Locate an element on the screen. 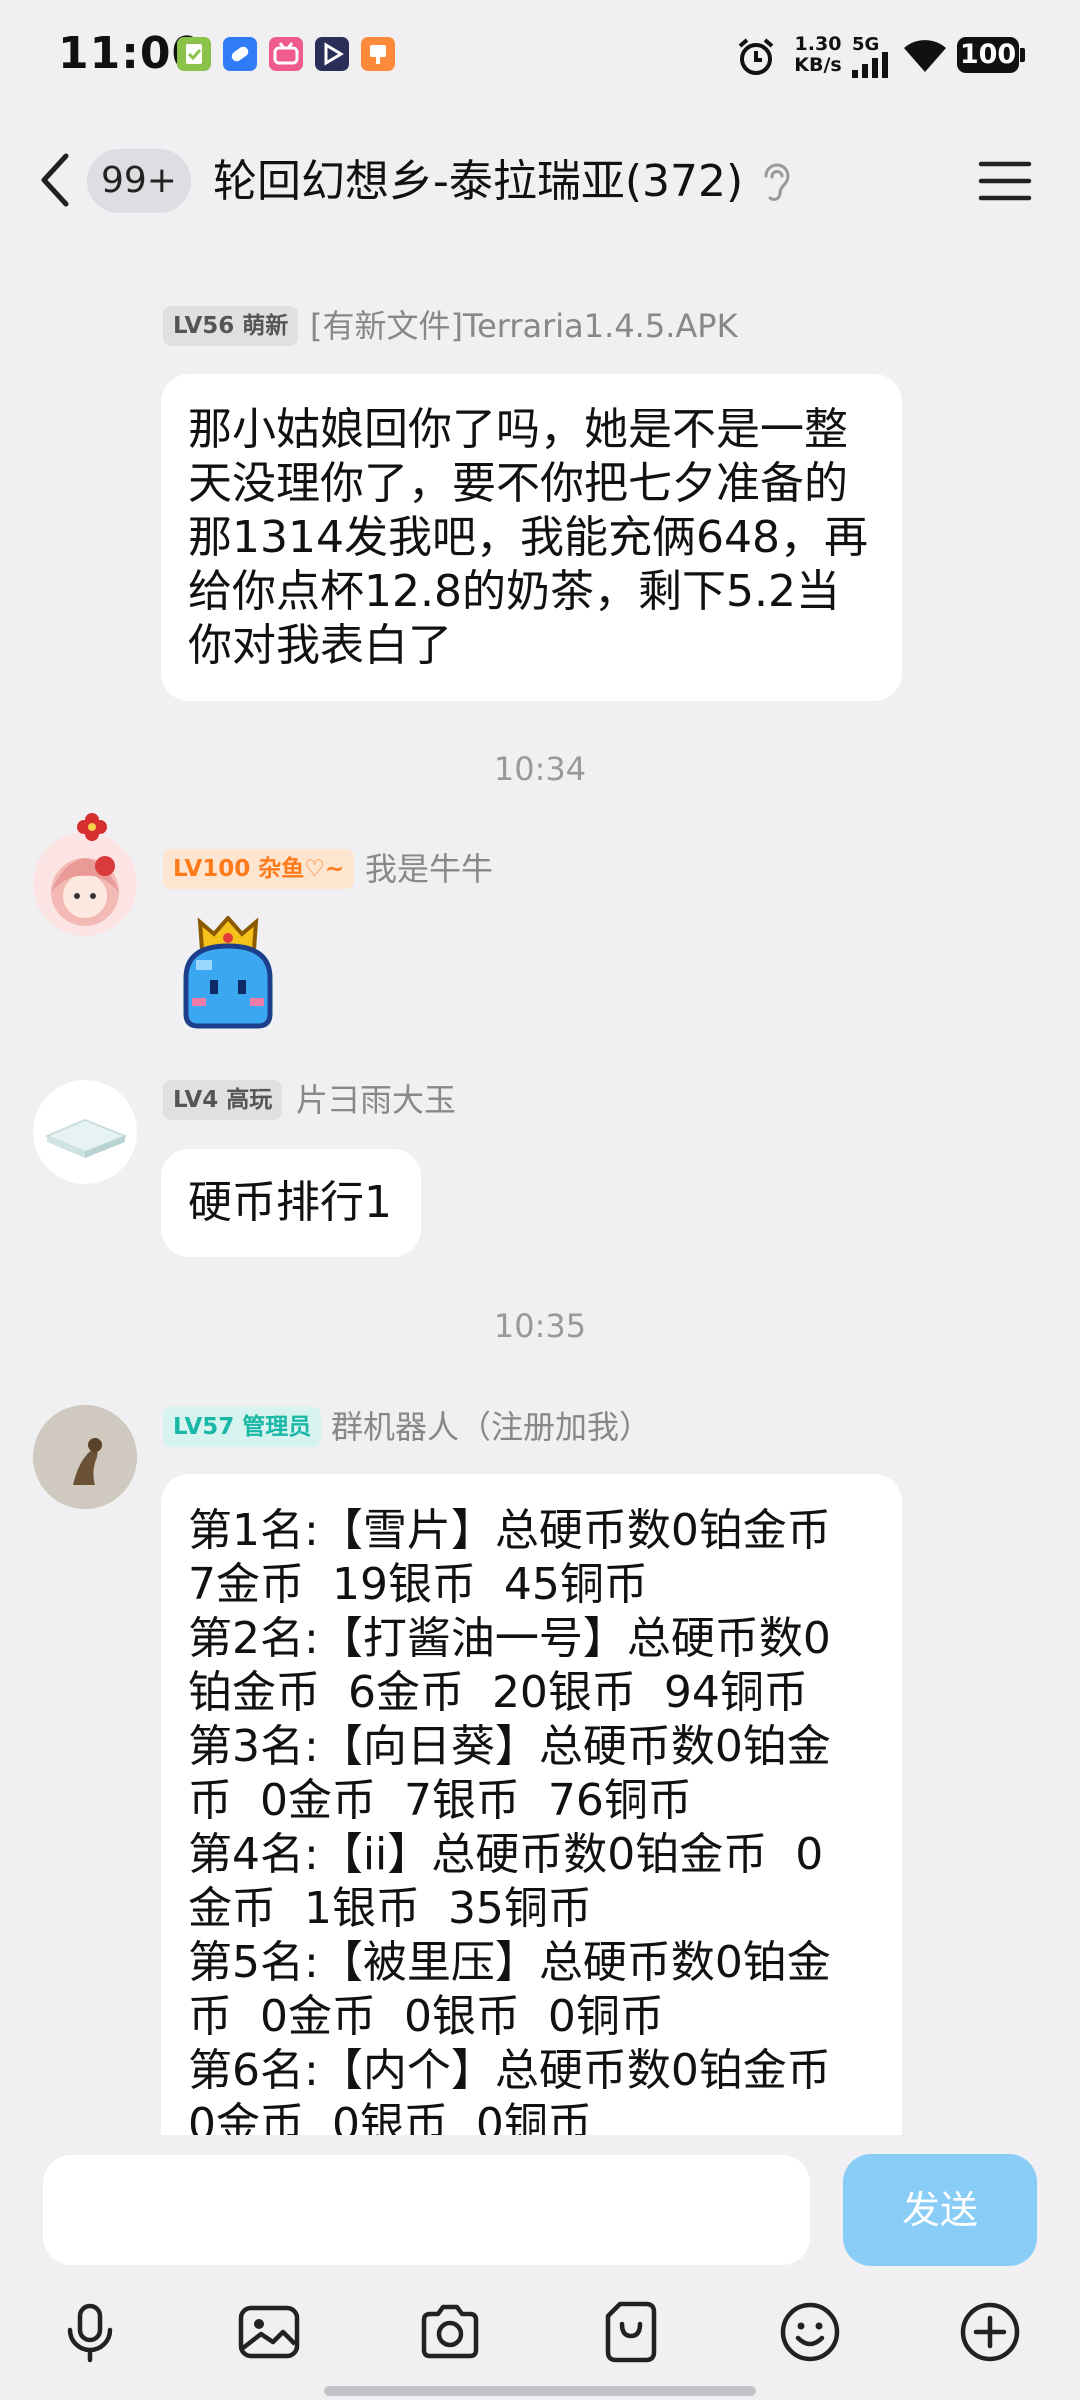 This screenshot has width=1080, height=2400. message-line: 金币 1银币 35铜币 is located at coordinates (390, 1908).